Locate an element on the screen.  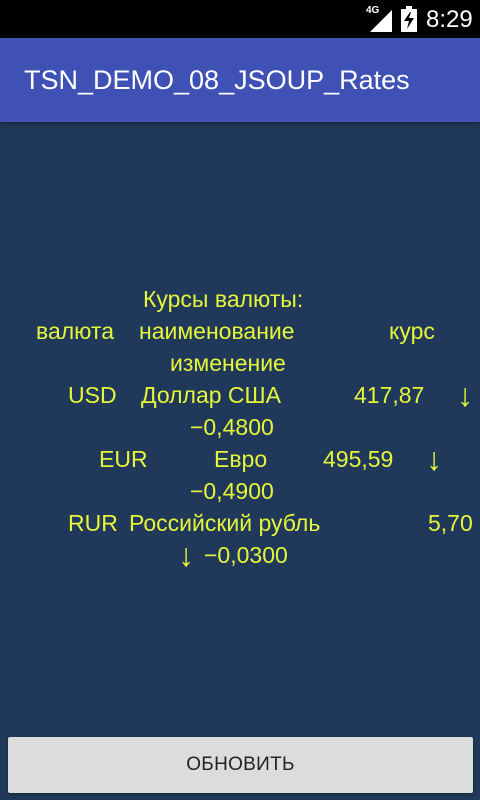
battery-charging-icon is located at coordinates (409, 19).